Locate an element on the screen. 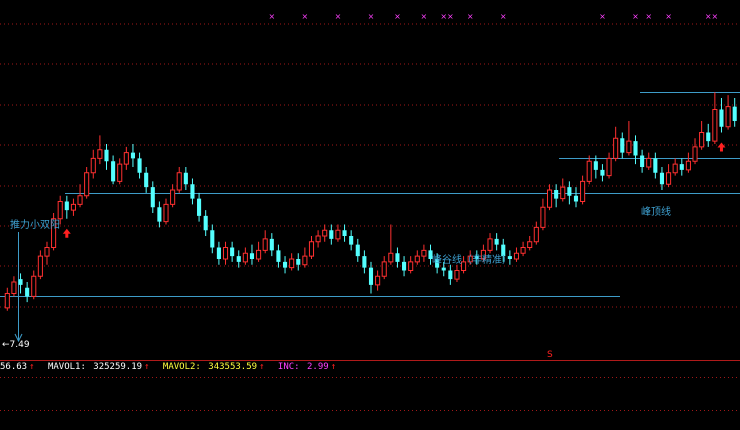  mavol2-arrow: ↑ is located at coordinates (262, 367).